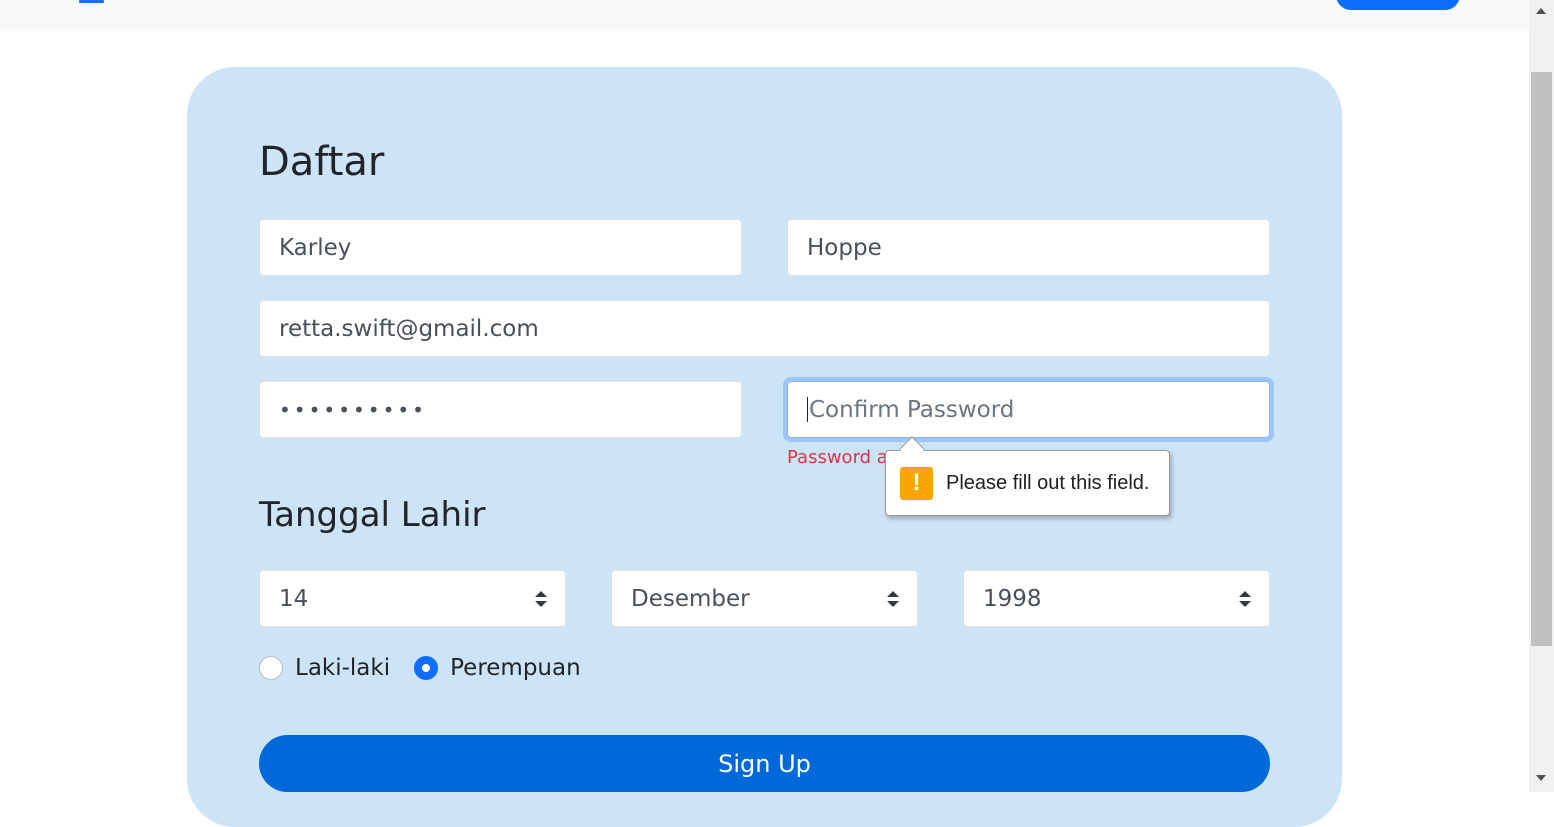  What do you see at coordinates (690, 598) in the screenshot?
I see `month-value: Desember` at bounding box center [690, 598].